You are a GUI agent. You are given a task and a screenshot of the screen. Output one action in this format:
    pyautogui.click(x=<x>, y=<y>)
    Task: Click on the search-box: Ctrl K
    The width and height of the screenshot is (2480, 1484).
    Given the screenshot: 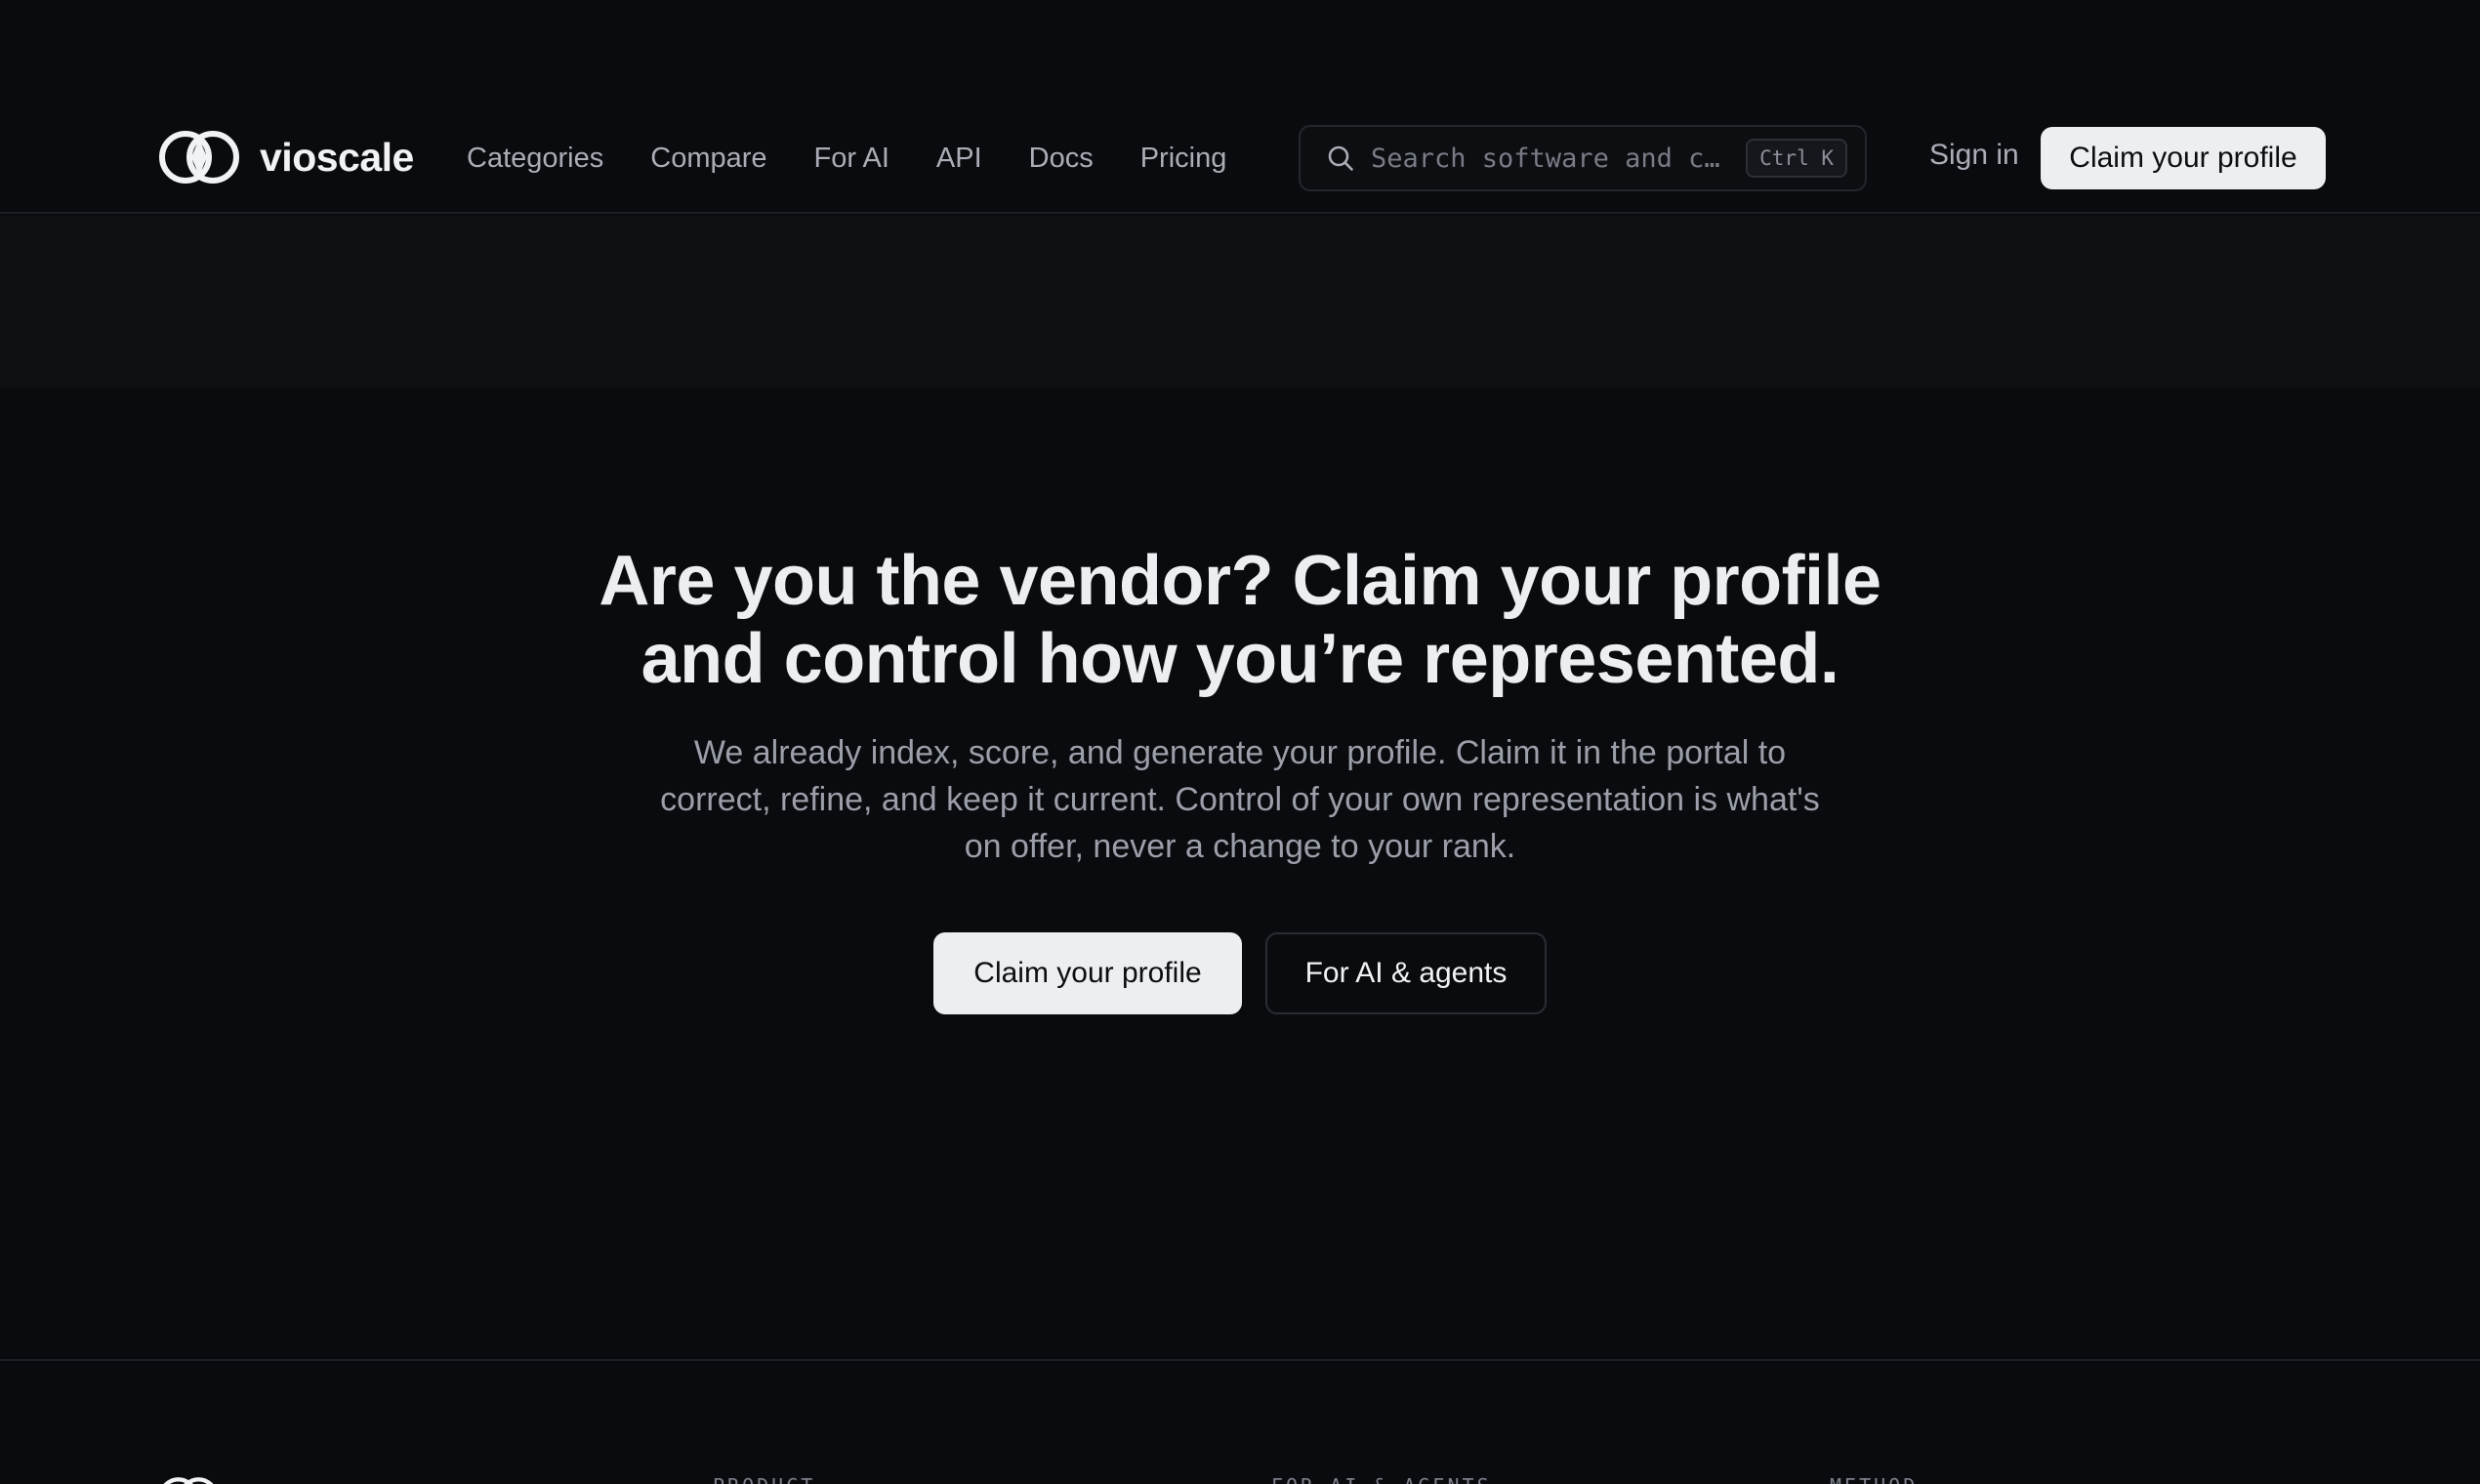 What is the action you would take?
    pyautogui.click(x=1583, y=158)
    